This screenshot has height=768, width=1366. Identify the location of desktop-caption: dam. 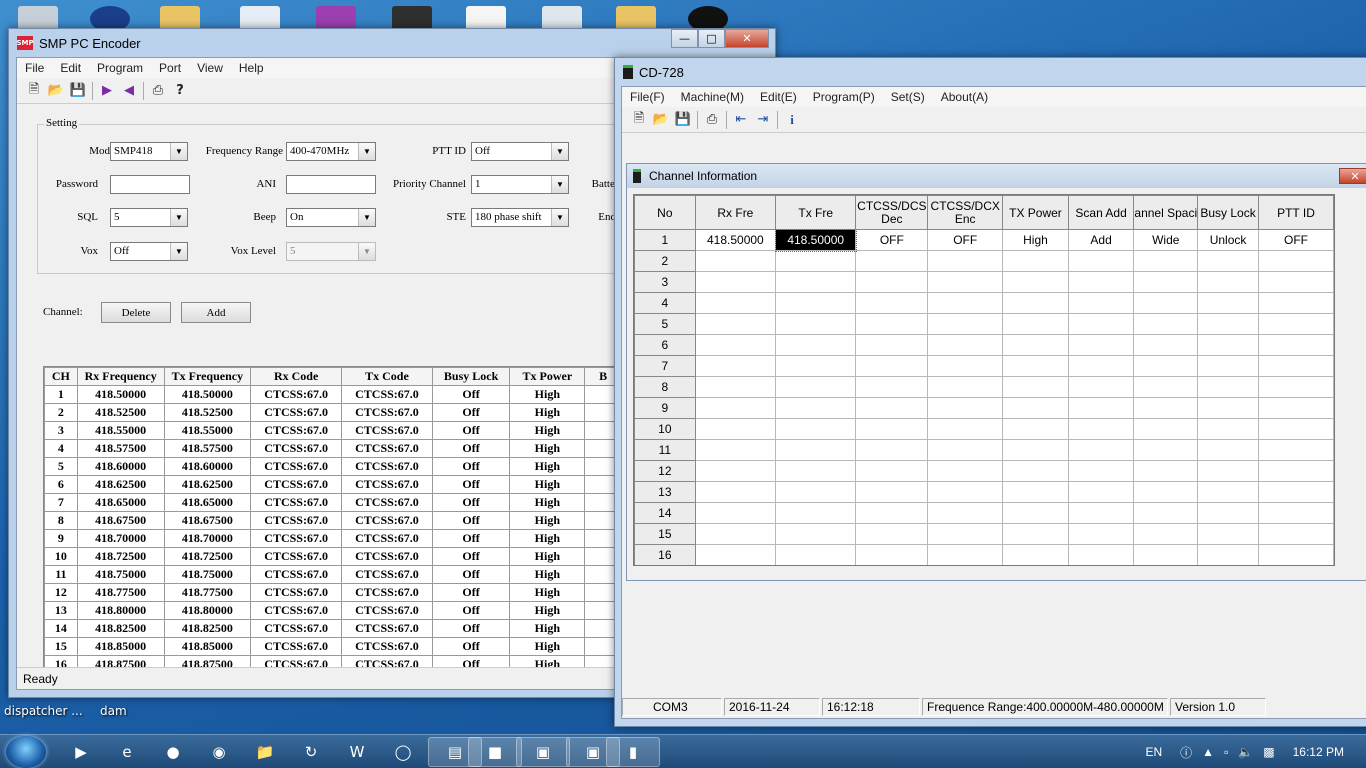
(113, 711).